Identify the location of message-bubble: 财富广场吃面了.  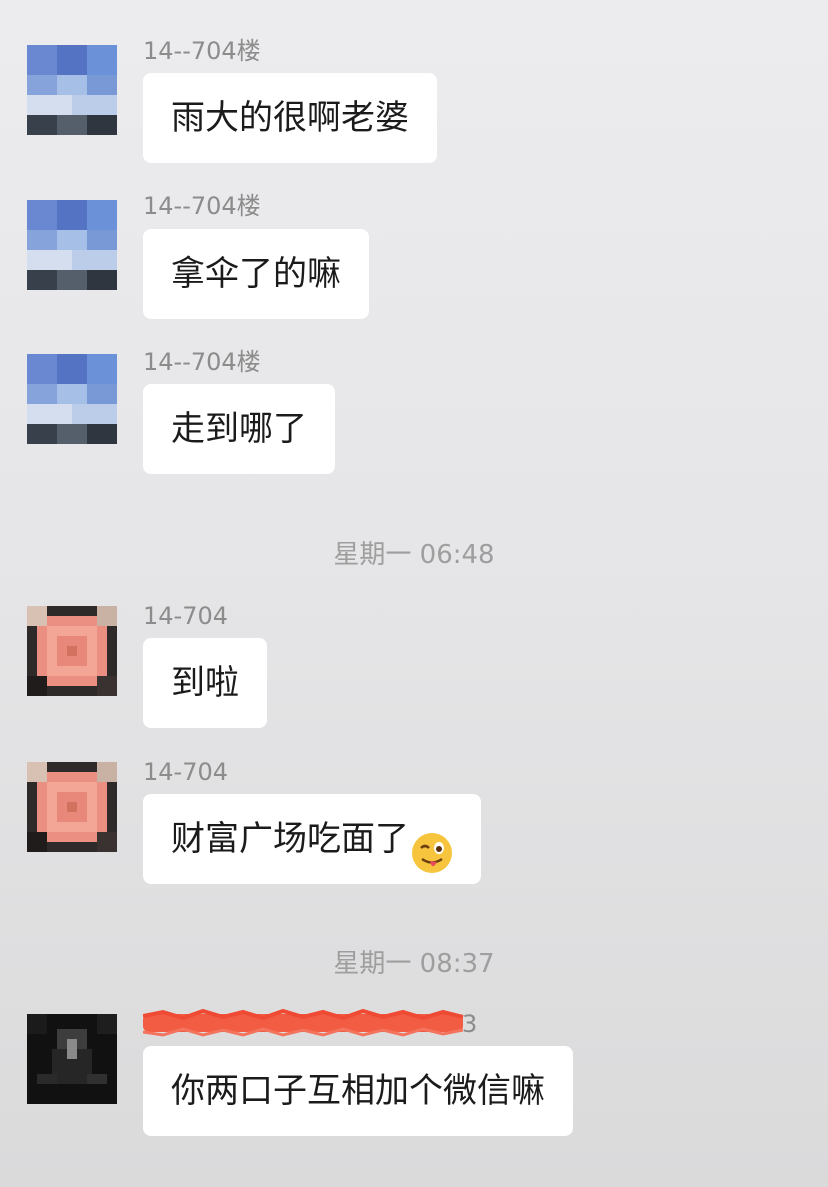
(312, 839).